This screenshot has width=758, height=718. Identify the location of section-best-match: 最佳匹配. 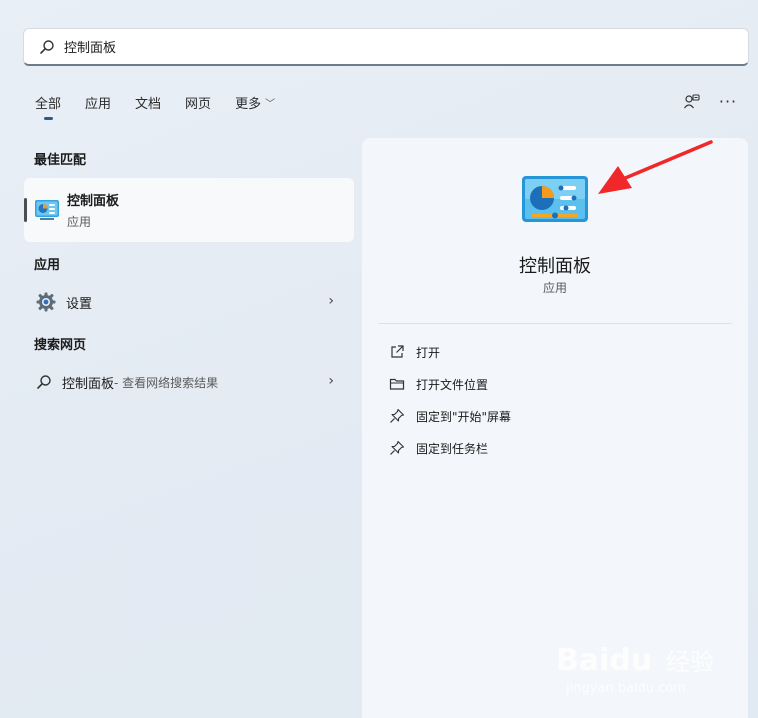
(60, 160).